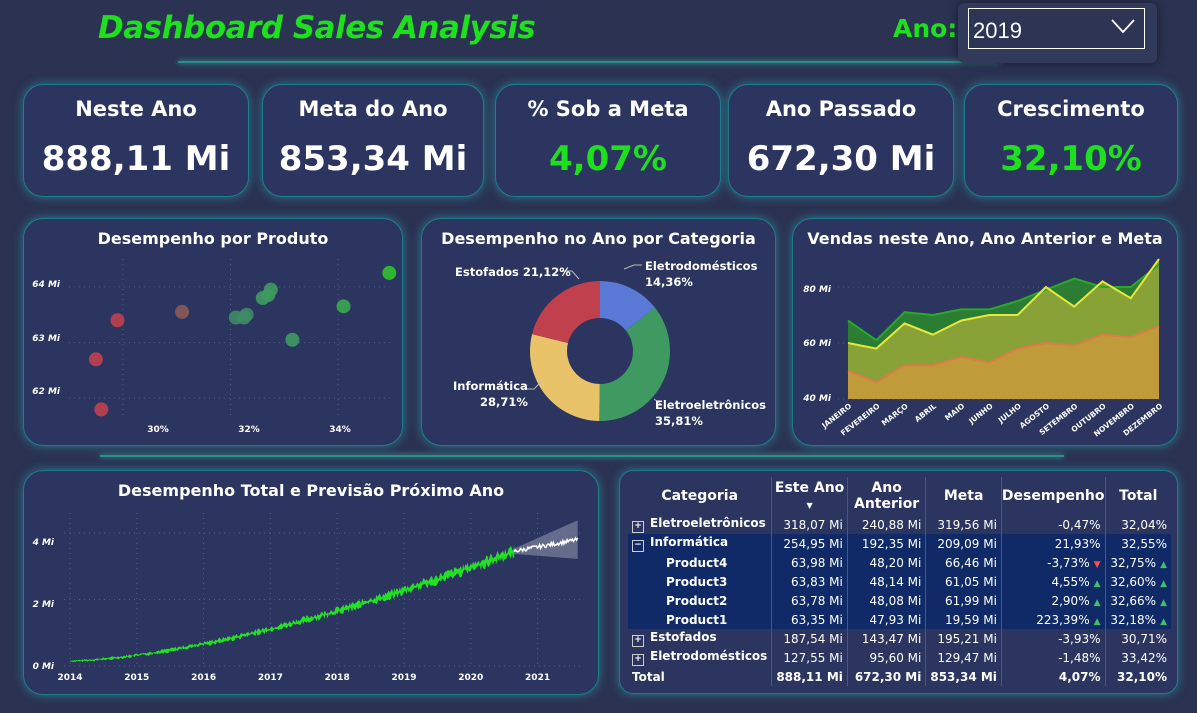  I want to click on year-filter-panel: 2019, so click(1057, 33).